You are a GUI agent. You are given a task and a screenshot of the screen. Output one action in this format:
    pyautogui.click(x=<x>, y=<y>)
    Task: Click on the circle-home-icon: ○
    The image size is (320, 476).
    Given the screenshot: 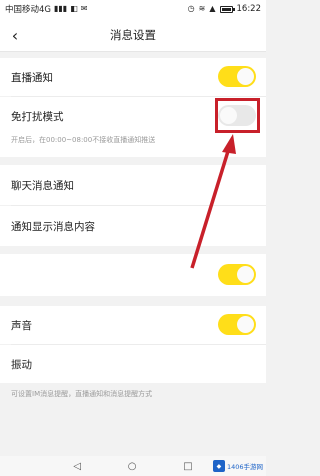 What is the action you would take?
    pyautogui.click(x=132, y=466)
    